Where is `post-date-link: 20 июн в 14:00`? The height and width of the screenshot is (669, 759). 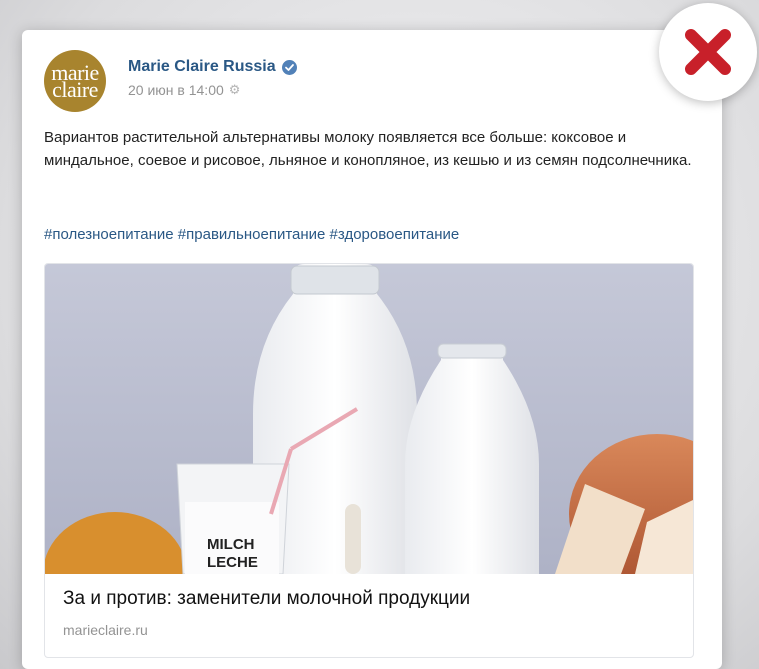
post-date-link: 20 июн в 14:00 is located at coordinates (176, 90).